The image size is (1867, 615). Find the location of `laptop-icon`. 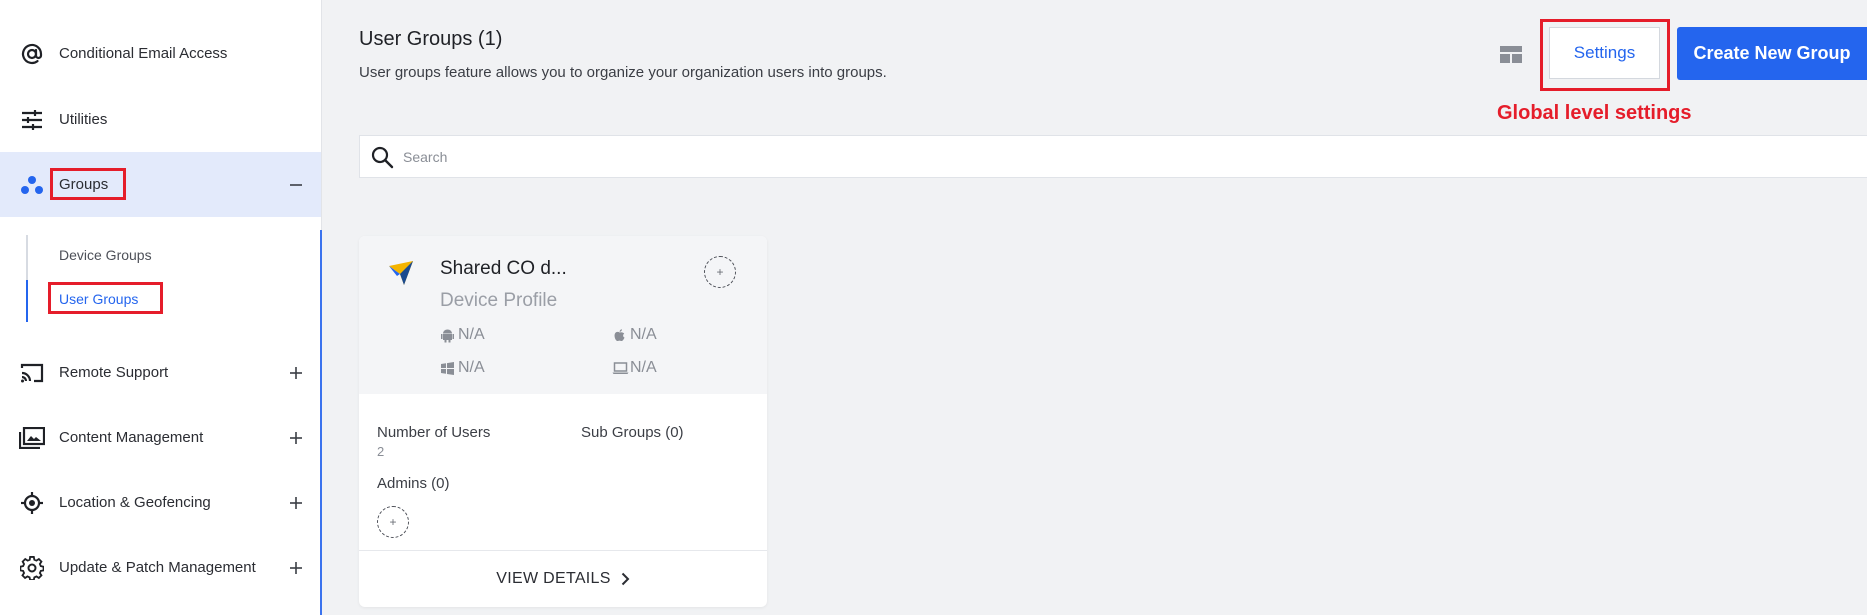

laptop-icon is located at coordinates (620, 368).